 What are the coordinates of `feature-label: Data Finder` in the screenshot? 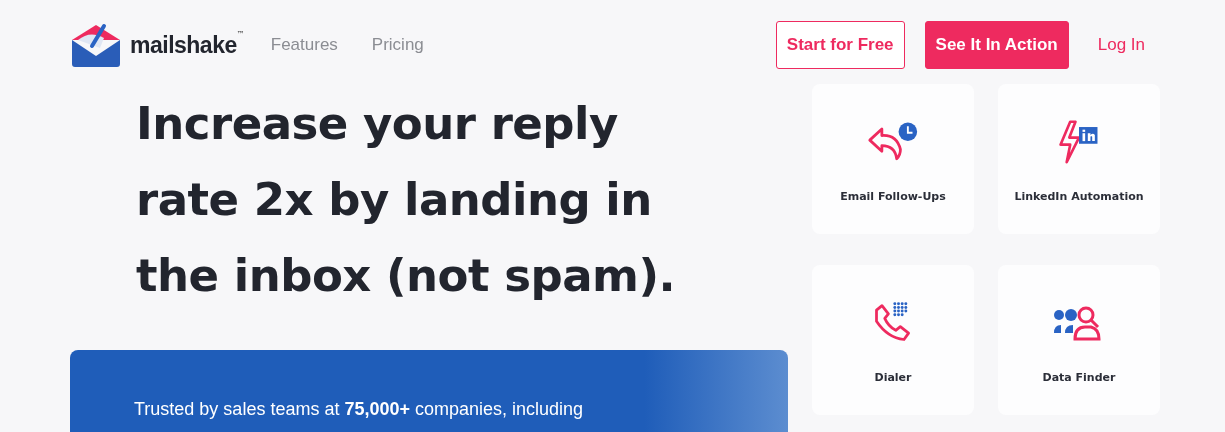 It's located at (1079, 377).